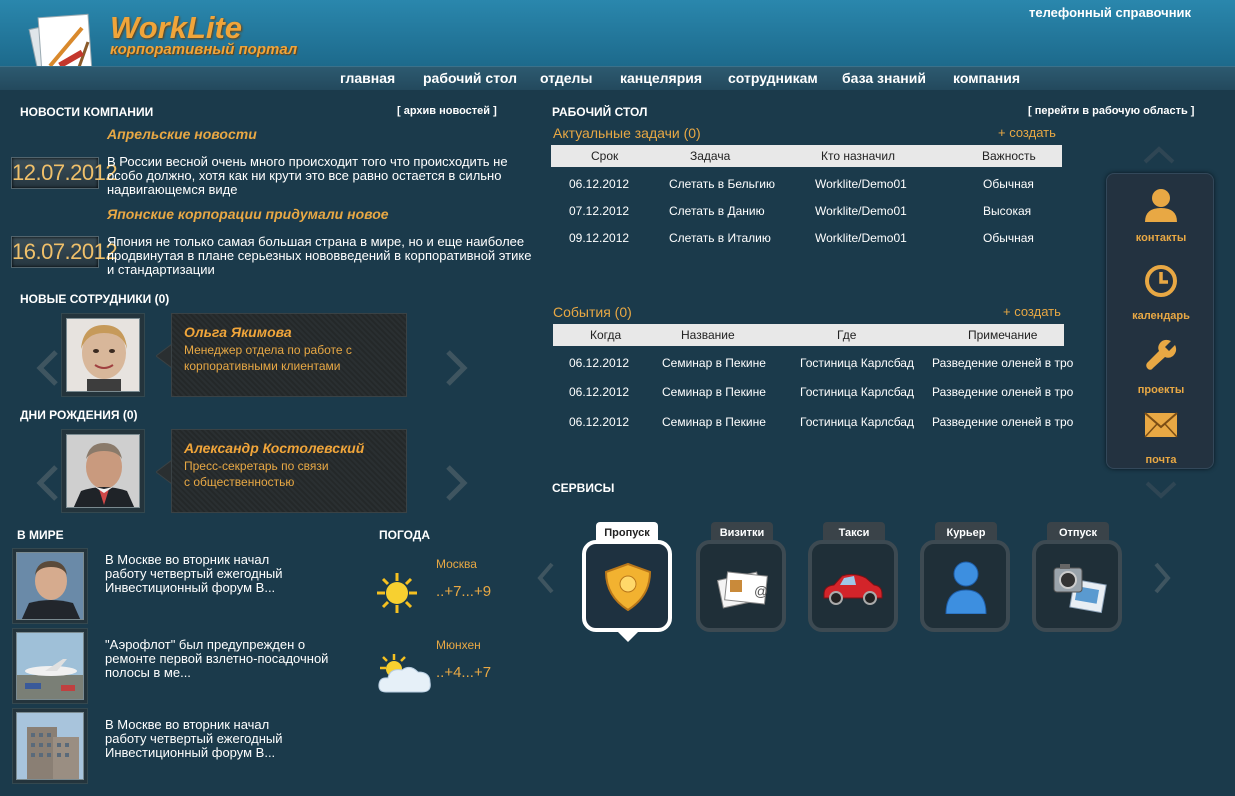  I want to click on table-header-cell: Примечание, so click(1002, 335).